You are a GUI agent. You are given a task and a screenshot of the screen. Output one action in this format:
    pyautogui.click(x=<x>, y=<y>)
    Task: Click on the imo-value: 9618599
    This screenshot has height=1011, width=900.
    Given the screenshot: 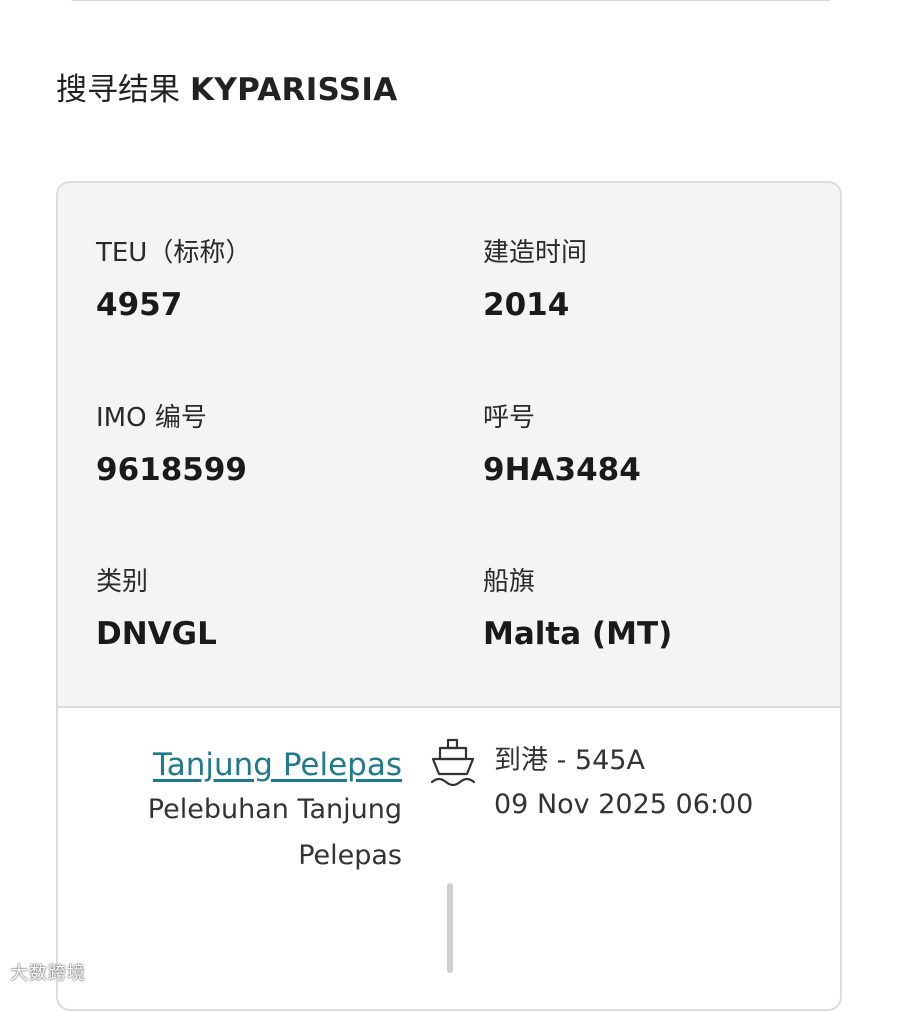 What is the action you would take?
    pyautogui.click(x=171, y=470)
    